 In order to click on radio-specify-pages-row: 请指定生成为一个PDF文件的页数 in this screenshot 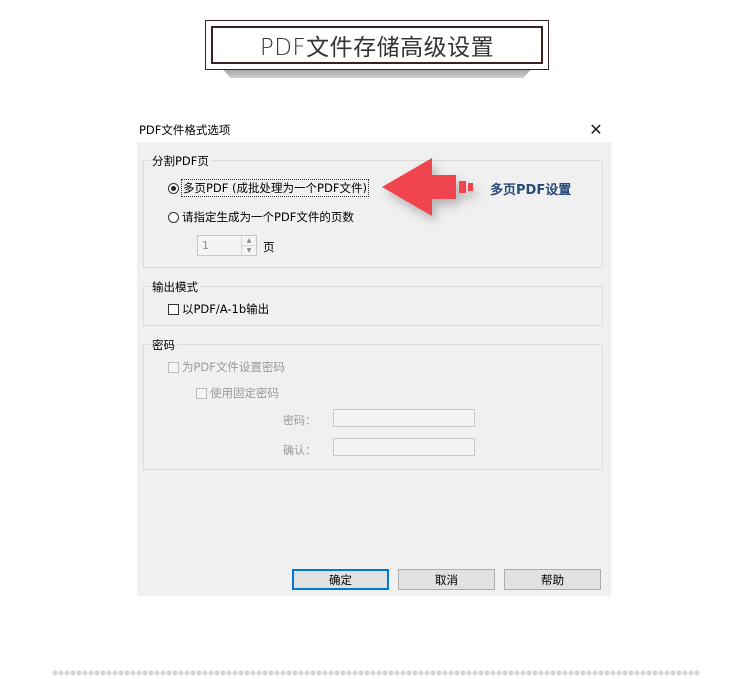, I will do `click(261, 217)`.